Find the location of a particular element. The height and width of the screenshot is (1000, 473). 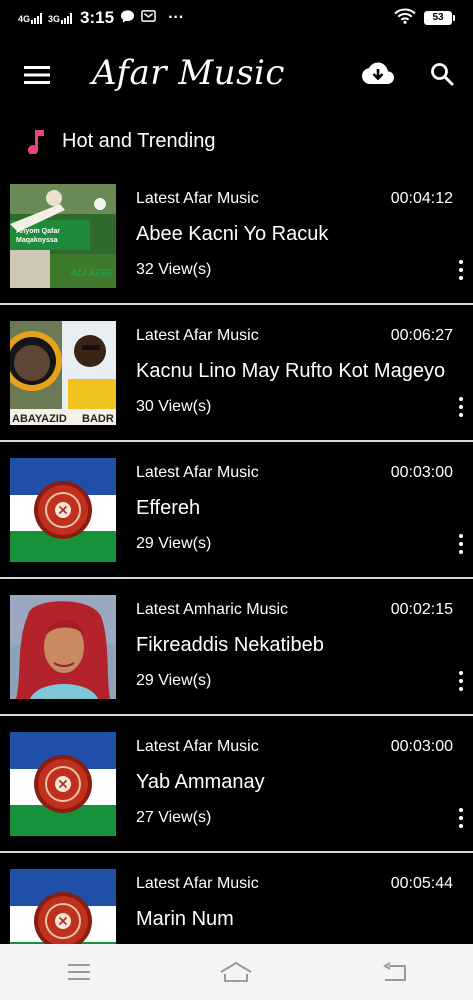

network-4g-label: 4G is located at coordinates (24, 18).